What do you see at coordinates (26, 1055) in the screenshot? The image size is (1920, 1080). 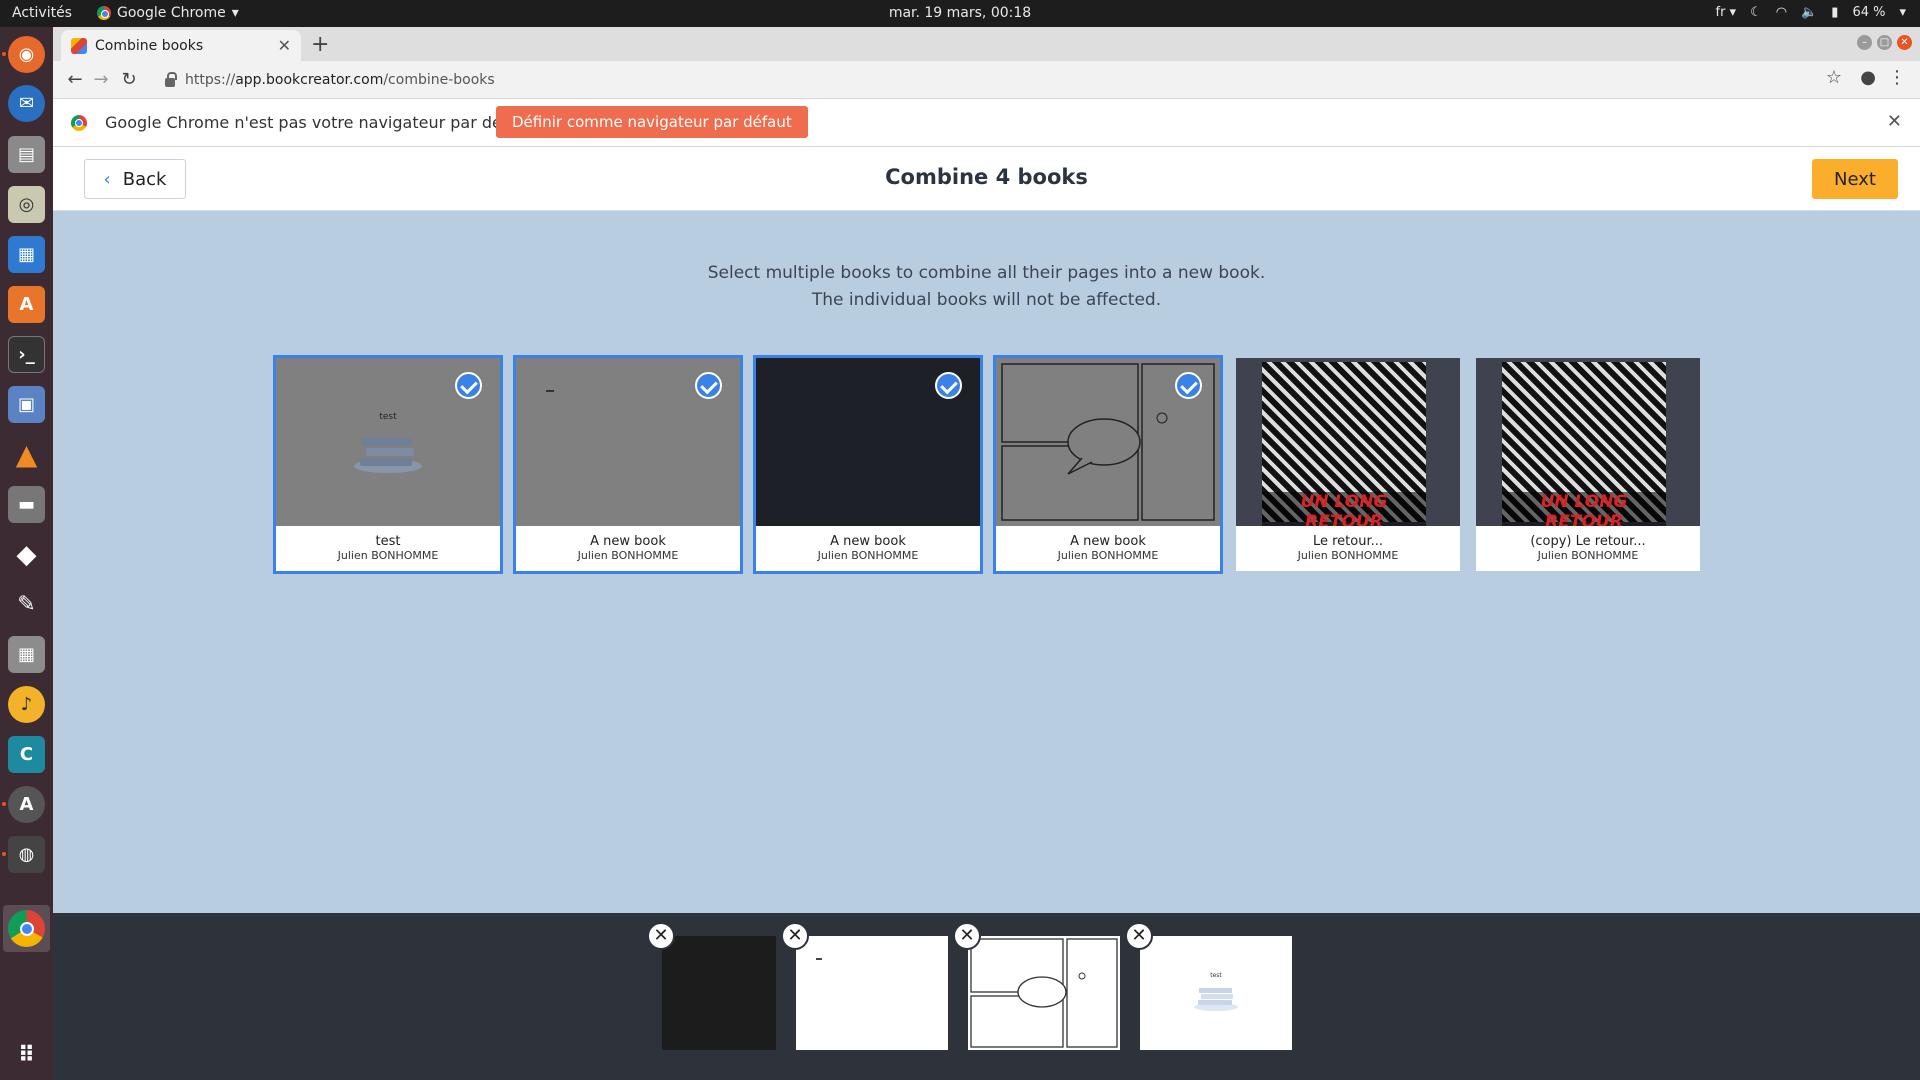 I see `app-grid-icon: ⠿` at bounding box center [26, 1055].